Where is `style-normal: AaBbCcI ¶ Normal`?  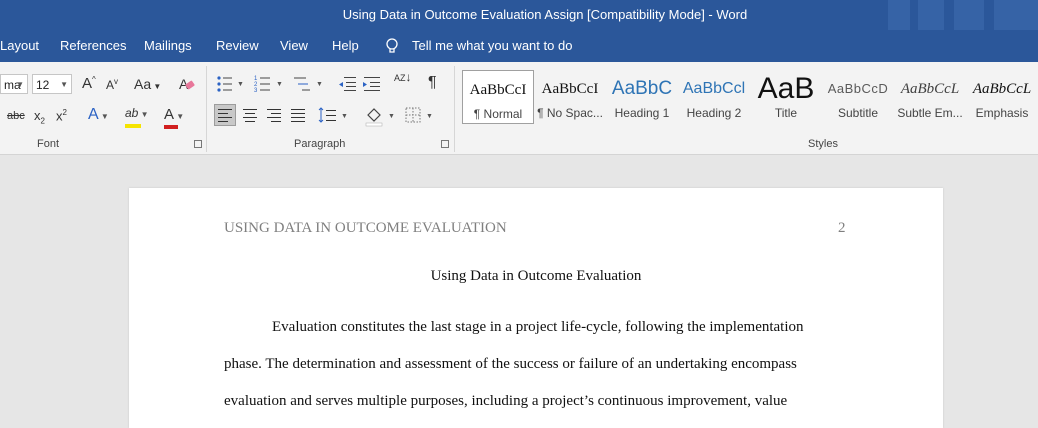 style-normal: AaBbCcI ¶ Normal is located at coordinates (498, 97).